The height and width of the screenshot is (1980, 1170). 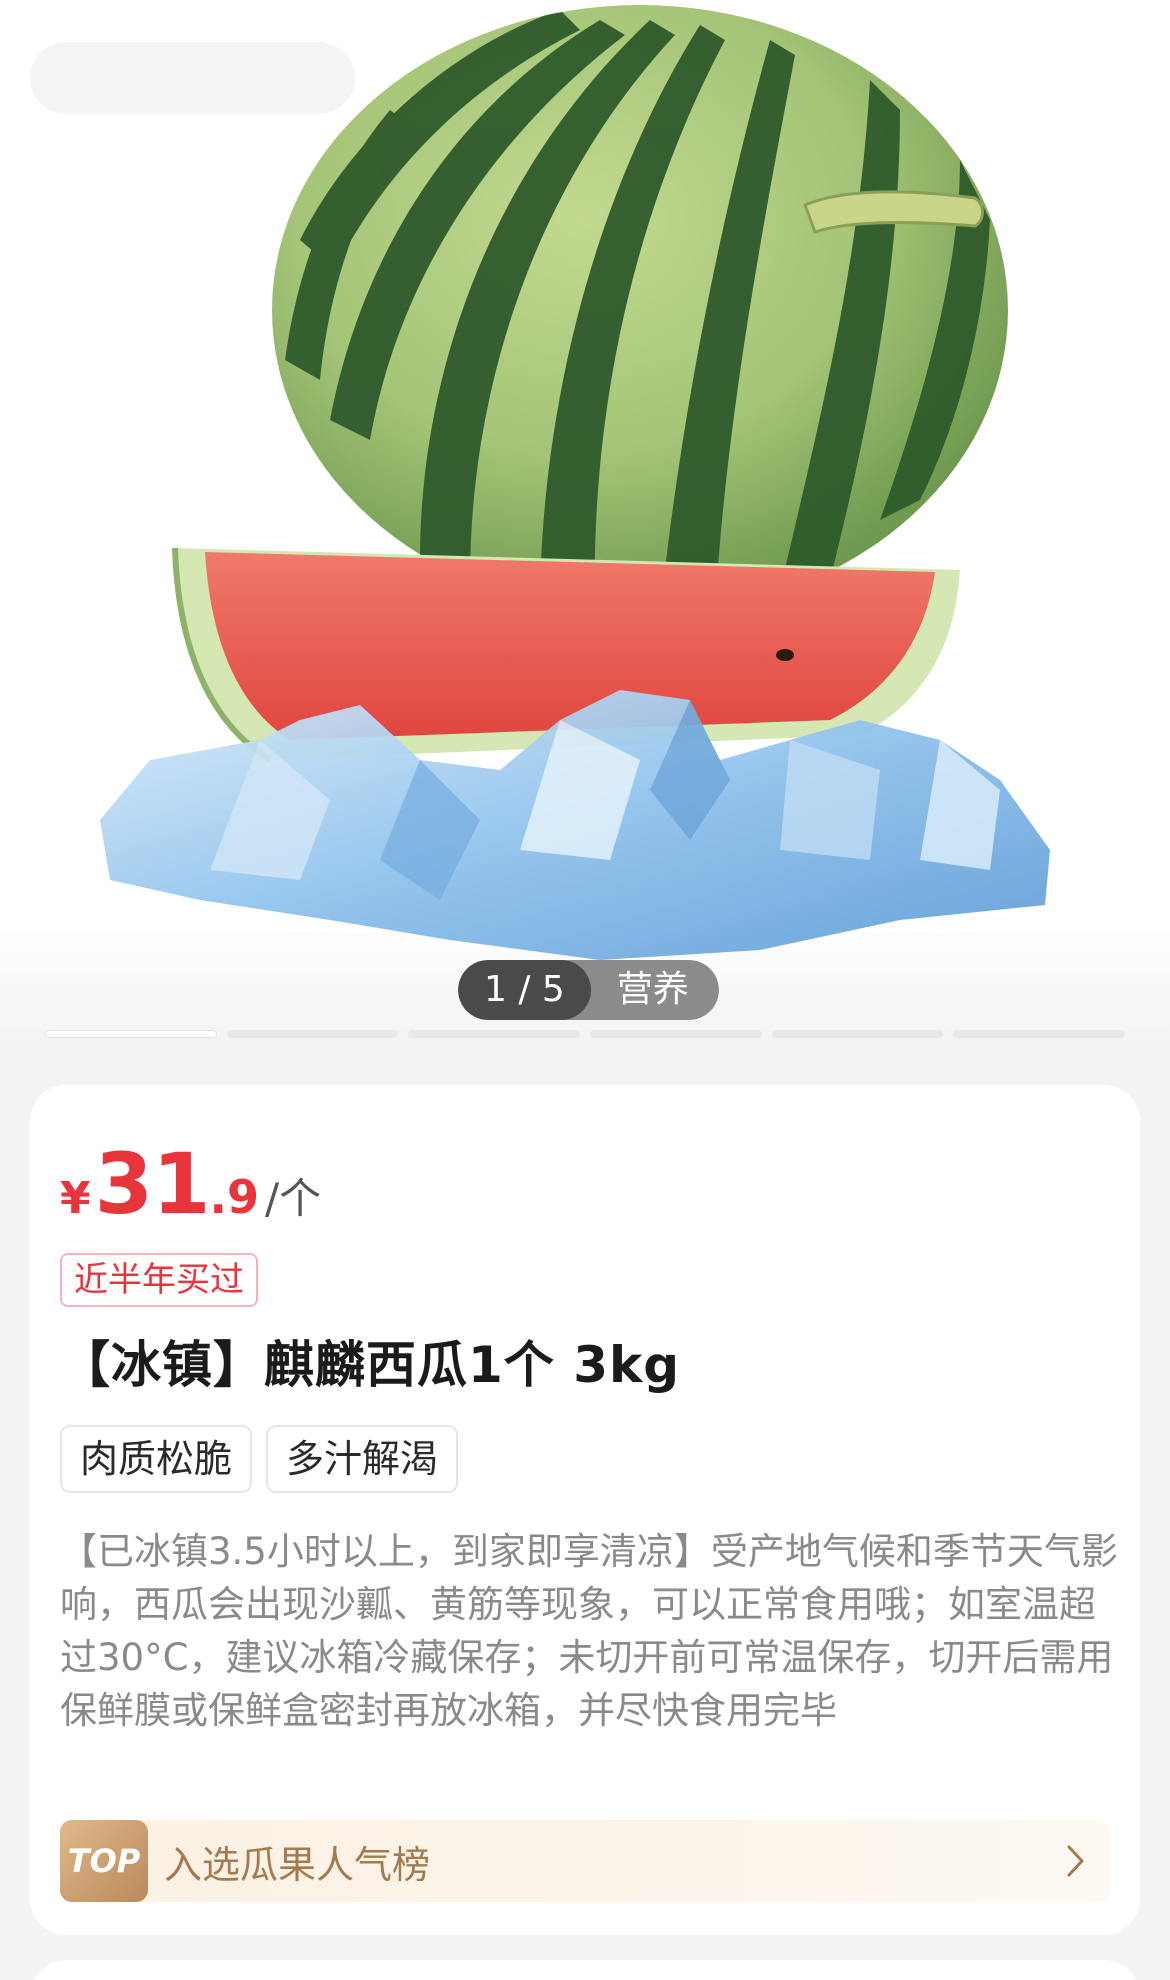 What do you see at coordinates (370, 1365) in the screenshot?
I see `product-title: 【冰镇】麒麟西瓜1个 3kg` at bounding box center [370, 1365].